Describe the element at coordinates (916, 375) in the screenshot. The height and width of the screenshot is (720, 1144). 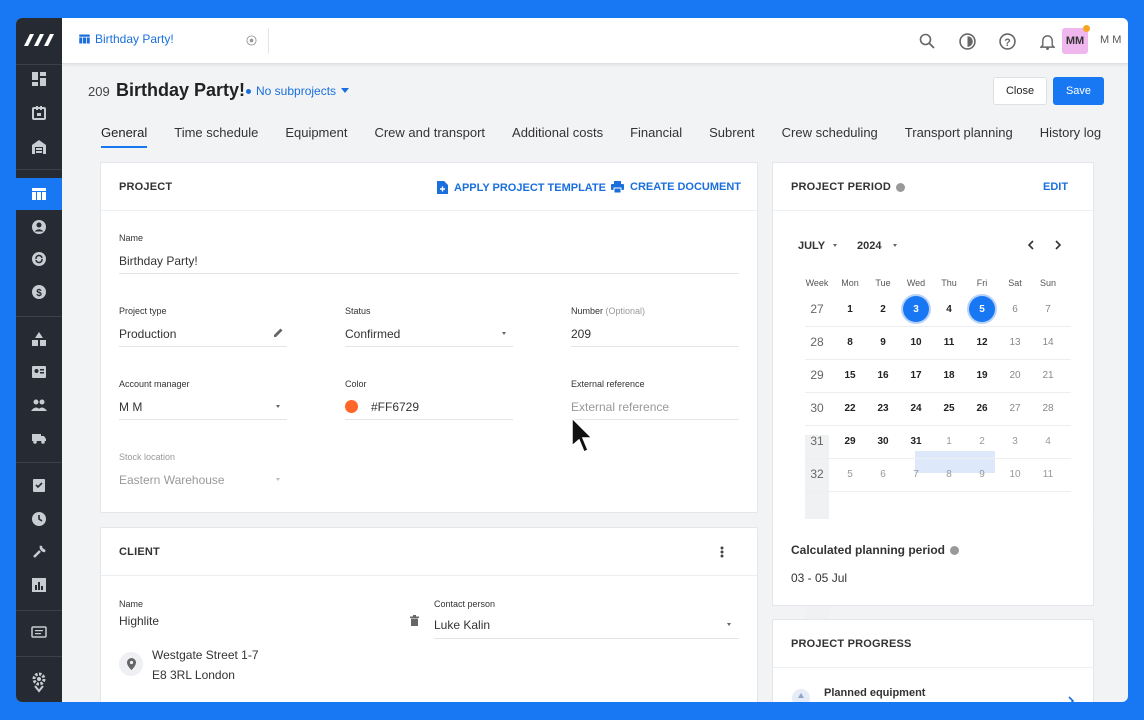
I see `calendar-day: 17` at that location.